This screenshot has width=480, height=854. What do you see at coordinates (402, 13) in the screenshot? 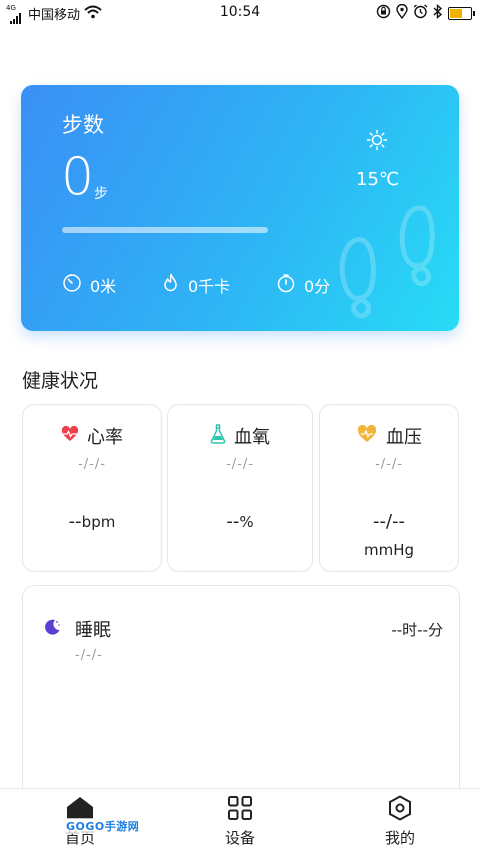
I see `location-icon` at bounding box center [402, 13].